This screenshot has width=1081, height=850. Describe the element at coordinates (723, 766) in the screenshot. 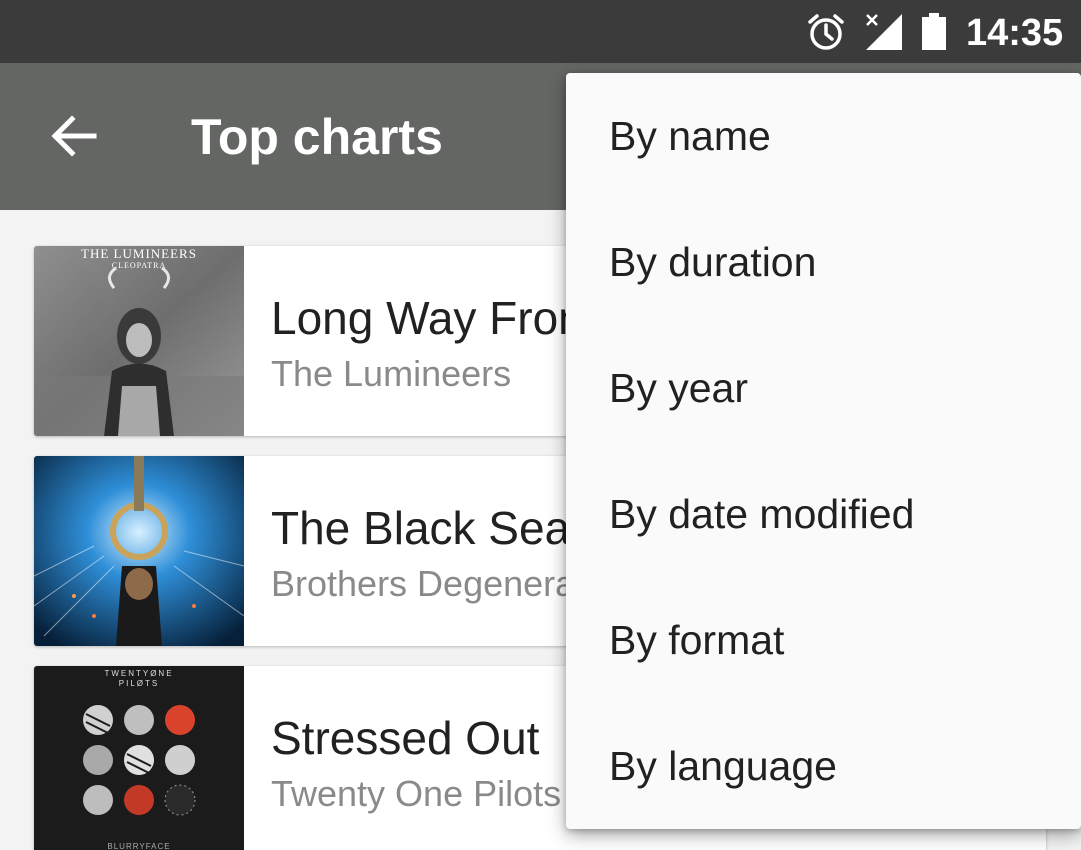

I see `menu-item-label: By language` at that location.